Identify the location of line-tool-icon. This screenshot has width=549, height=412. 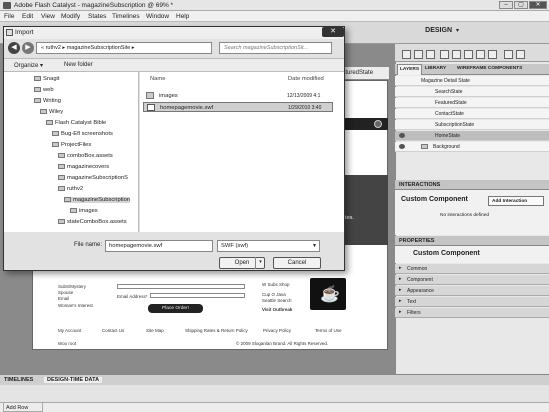
(468, 54).